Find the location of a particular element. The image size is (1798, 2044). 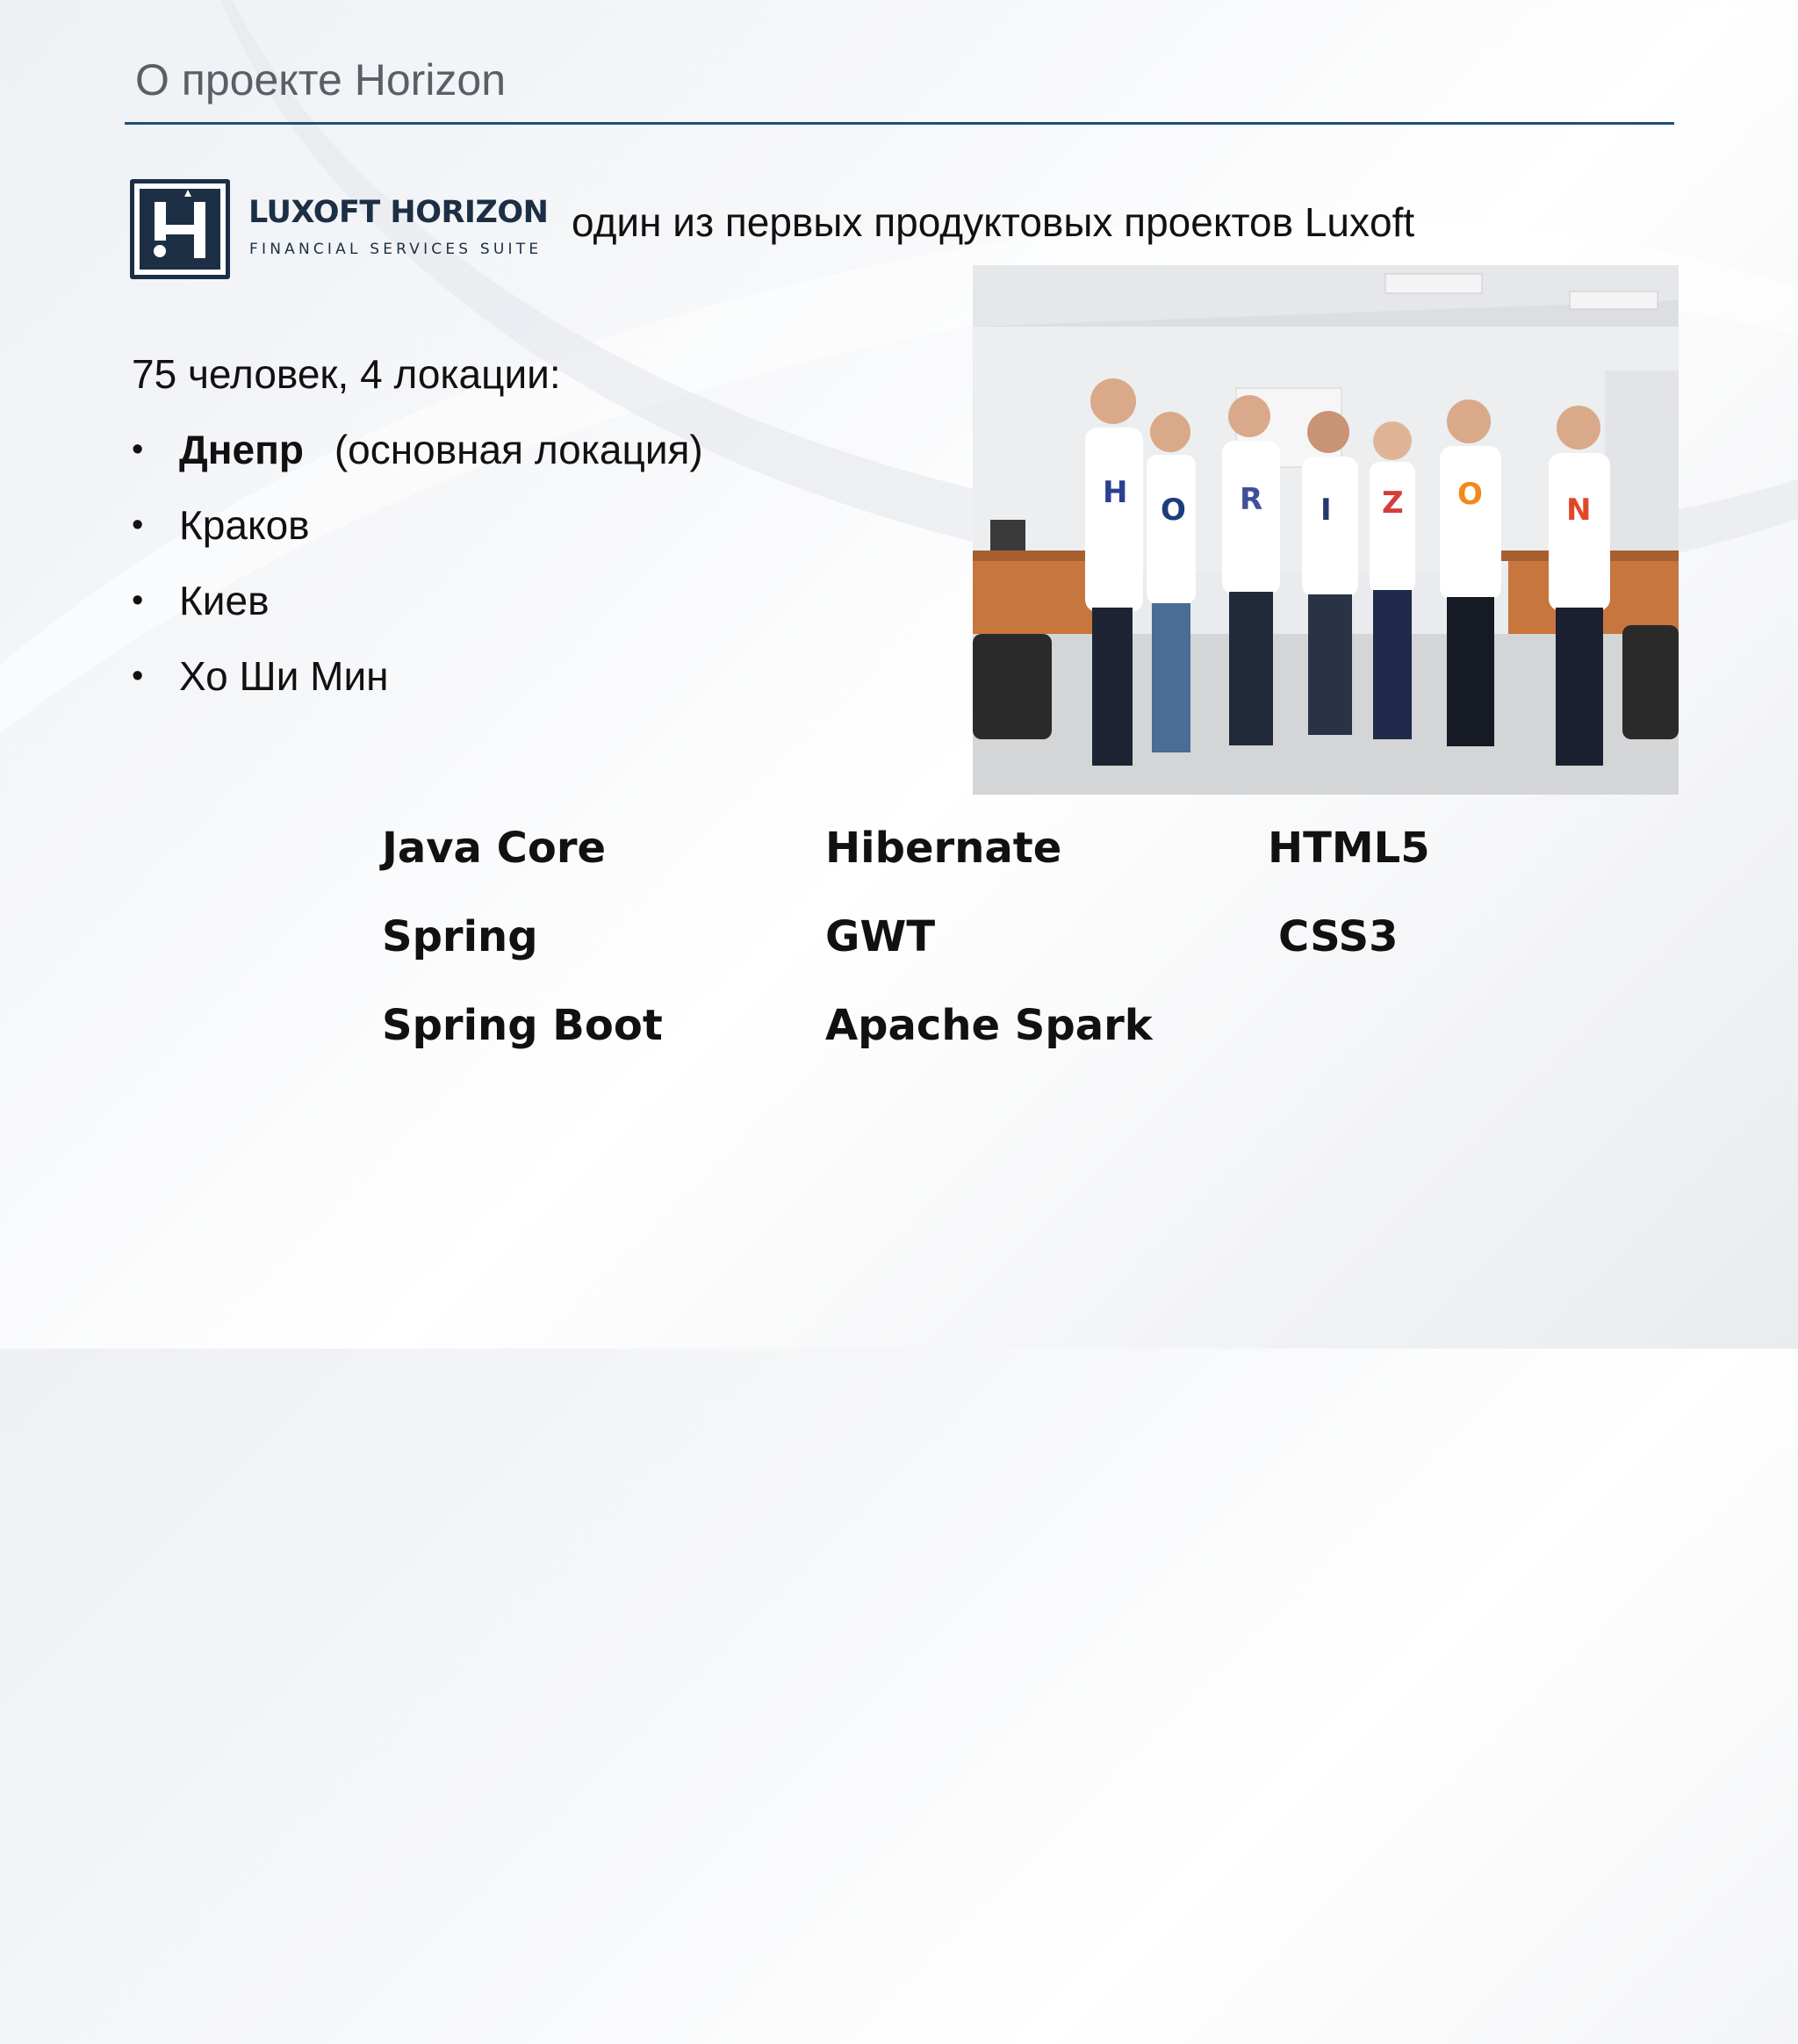

tech-apache-spark: Apache Spark is located at coordinates (989, 1025).